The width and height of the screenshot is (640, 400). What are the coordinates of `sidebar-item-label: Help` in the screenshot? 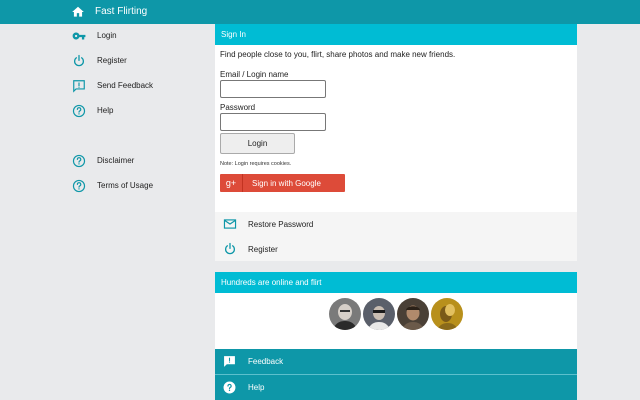 It's located at (105, 110).